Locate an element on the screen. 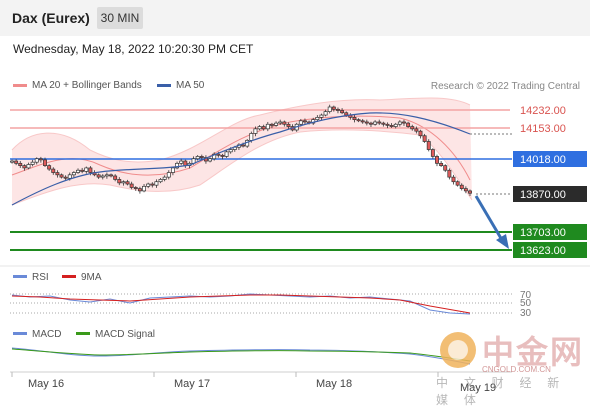 The width and height of the screenshot is (590, 408). rsi-legend-label: RSI is located at coordinates (40, 277).